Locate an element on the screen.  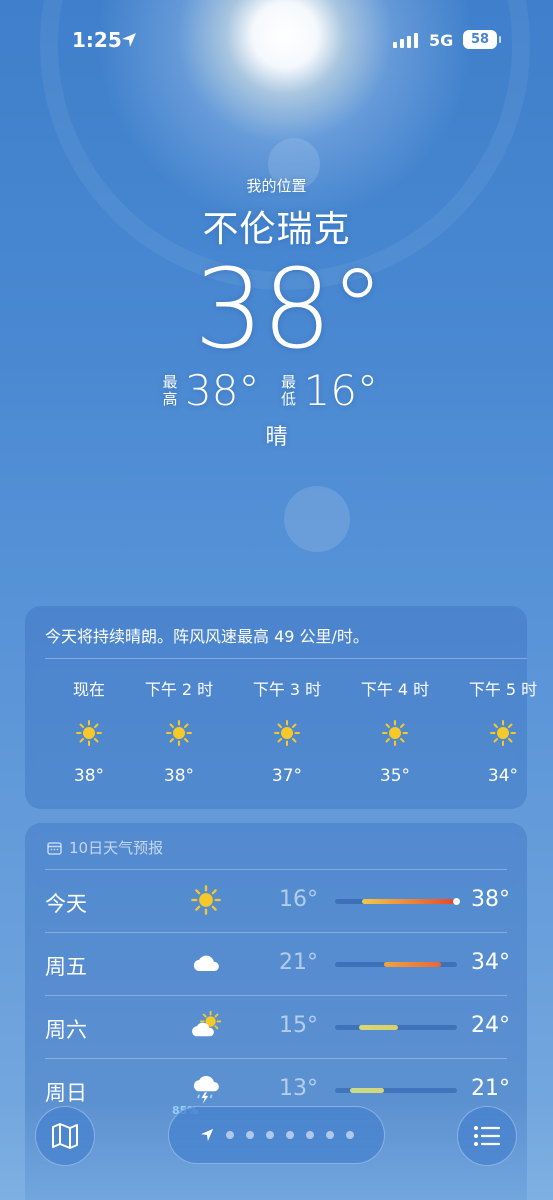
lens-flare is located at coordinates (317, 519).